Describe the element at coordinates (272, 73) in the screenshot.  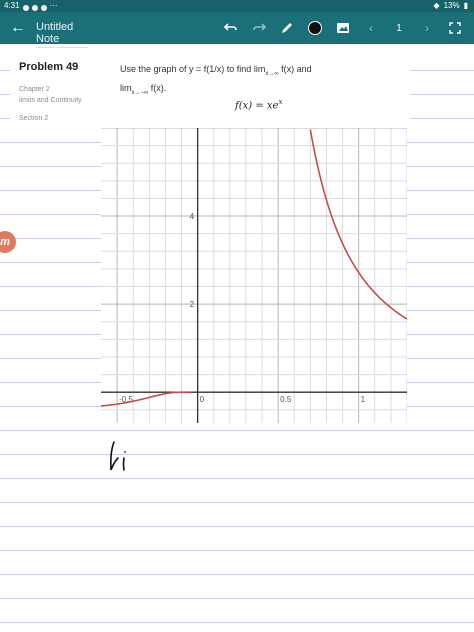
I see `limit-subscript: x→∞` at that location.